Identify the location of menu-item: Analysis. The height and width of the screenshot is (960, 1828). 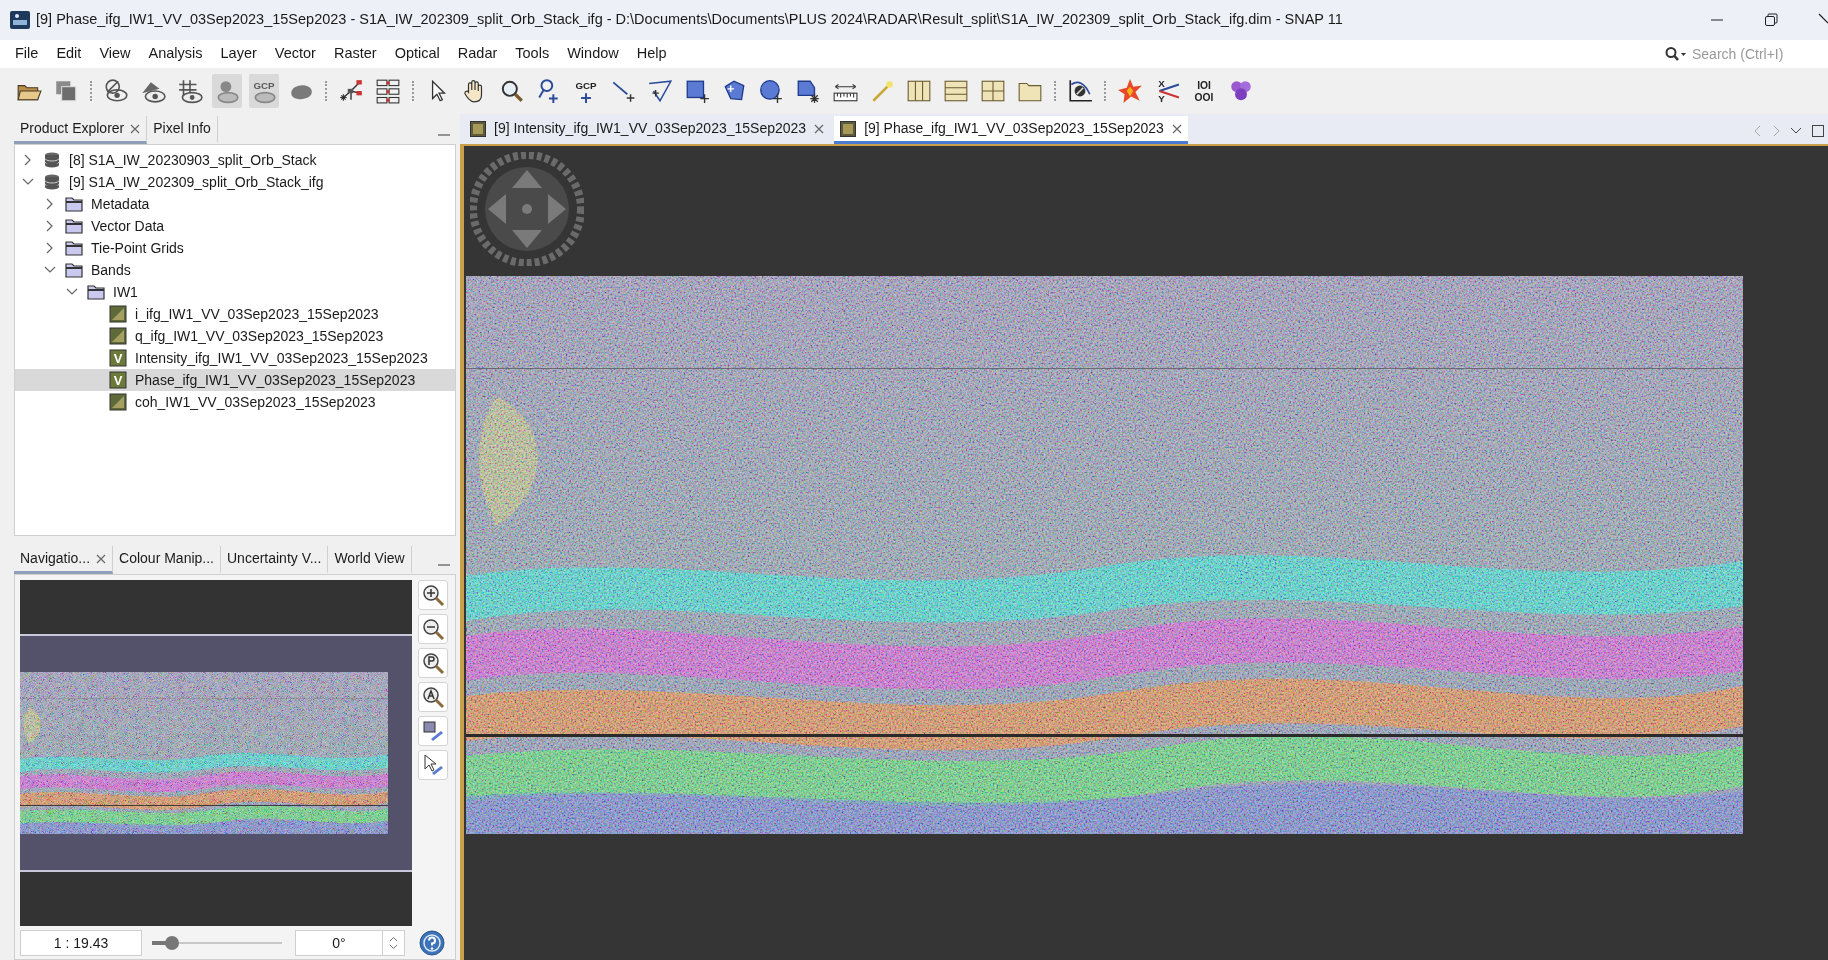
(175, 54).